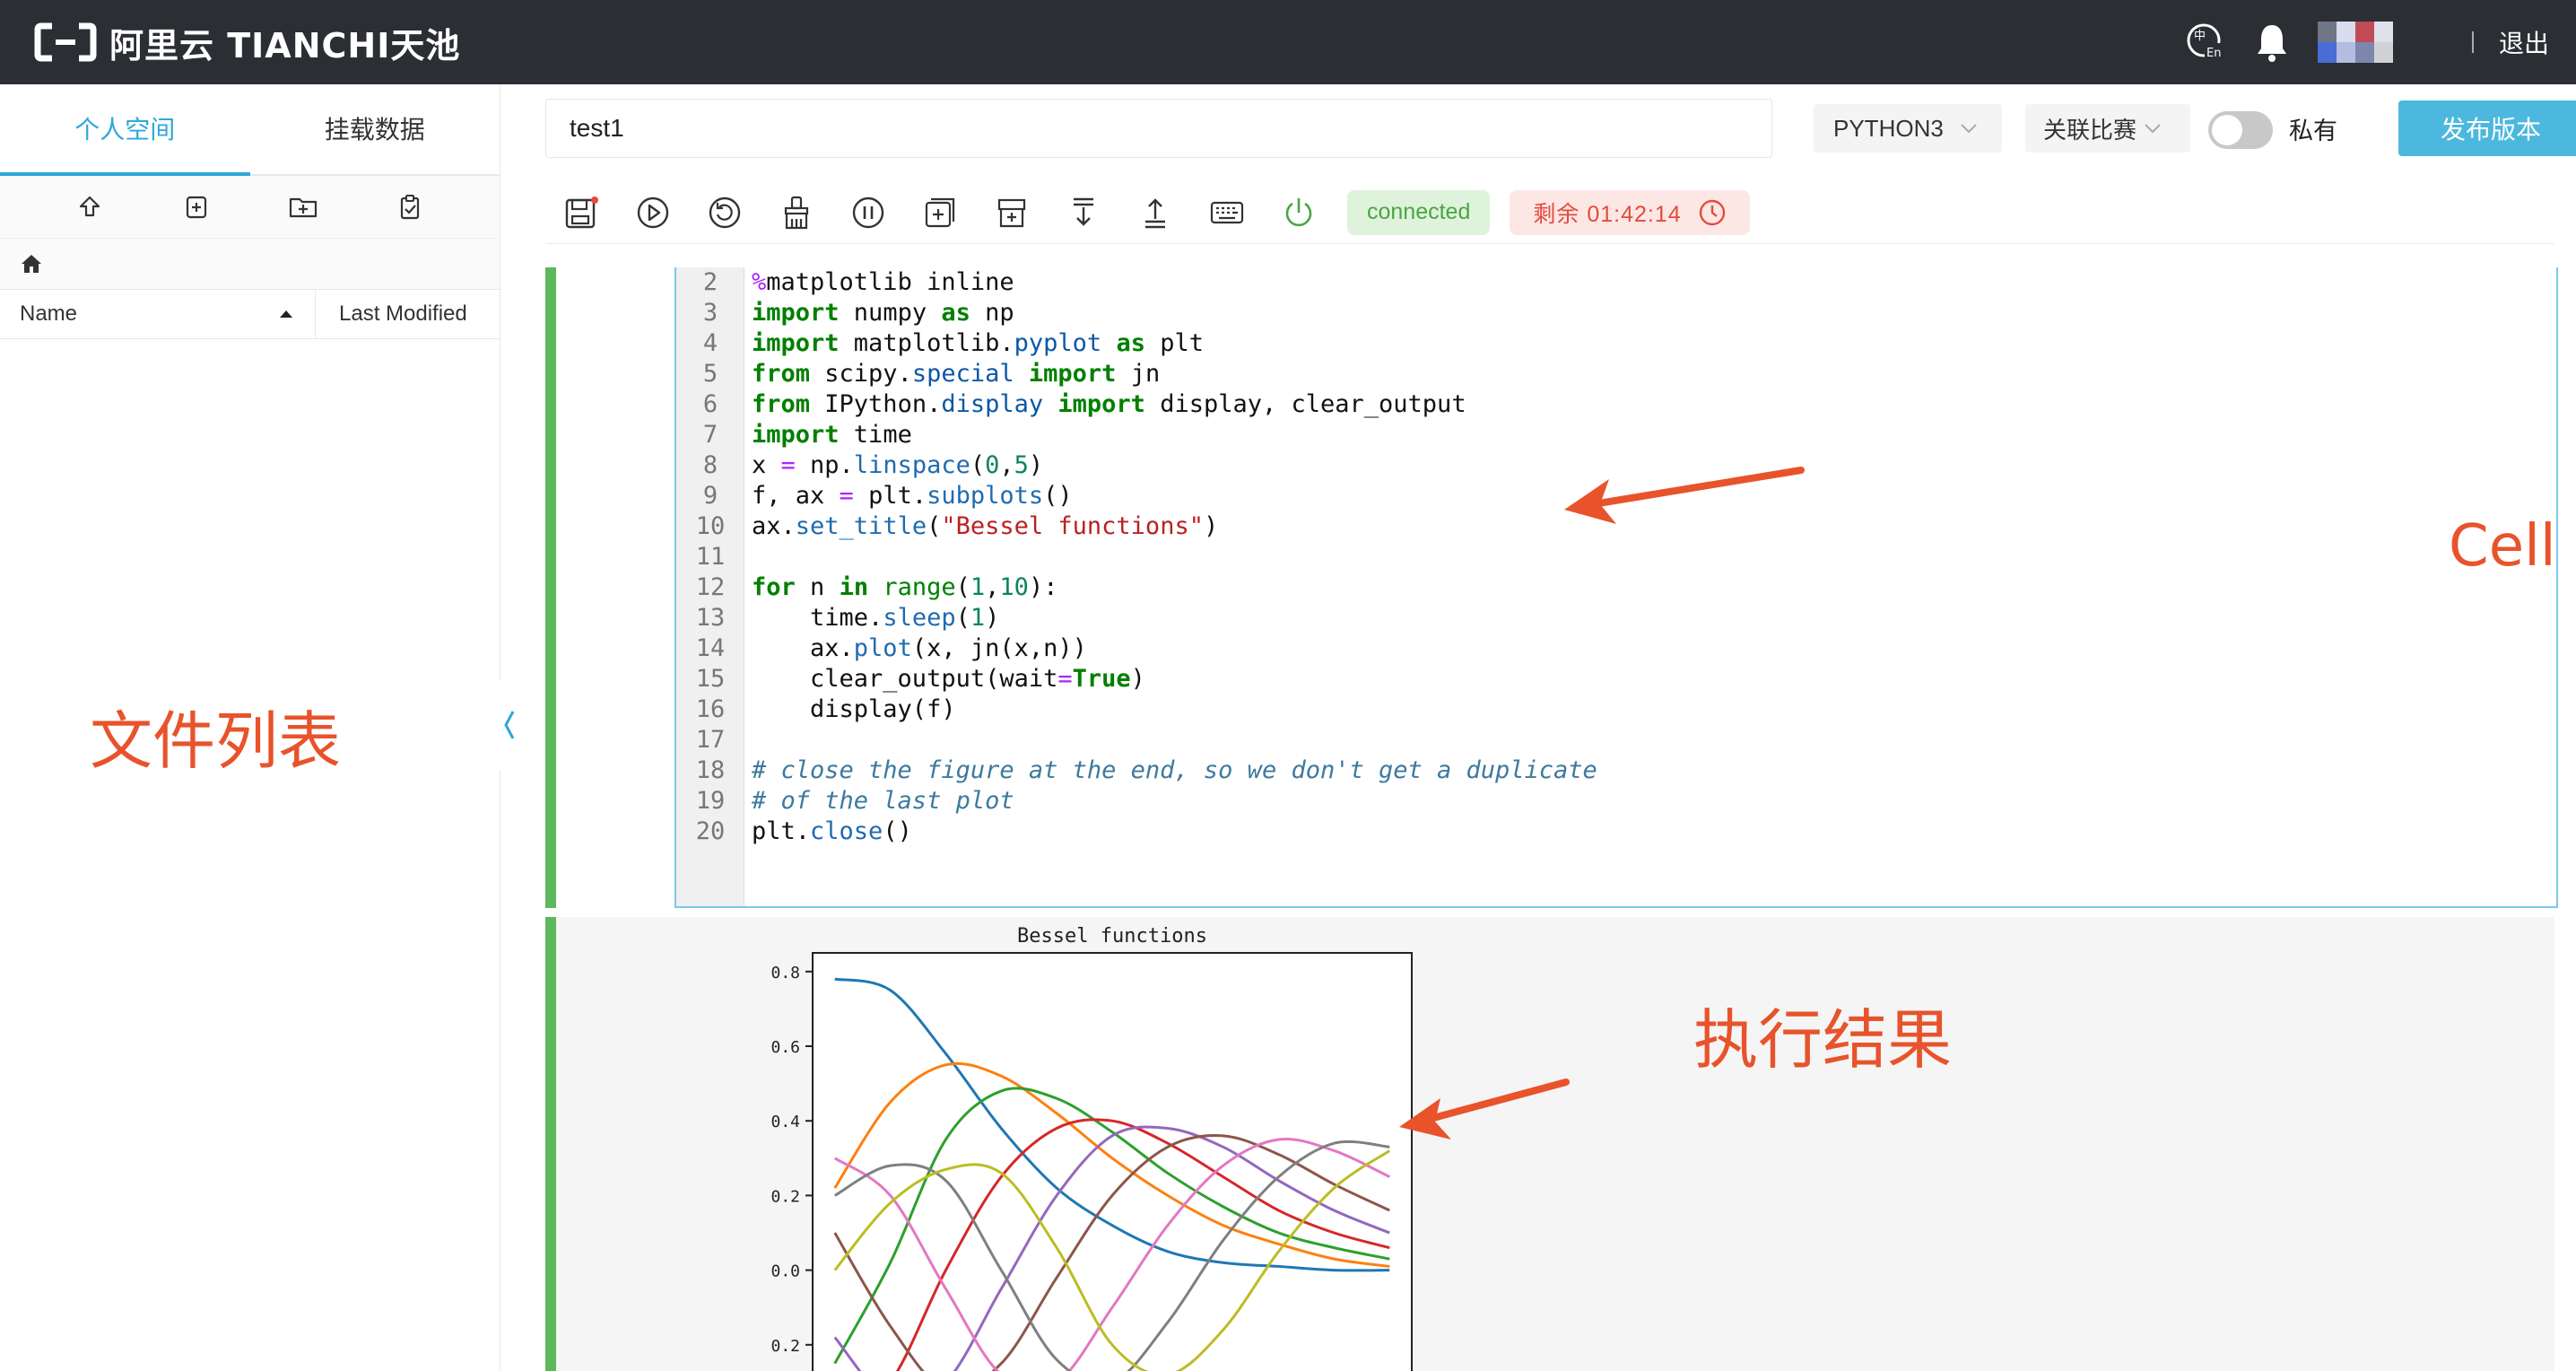  Describe the element at coordinates (2313, 131) in the screenshot. I see `private-label: 私有` at that location.